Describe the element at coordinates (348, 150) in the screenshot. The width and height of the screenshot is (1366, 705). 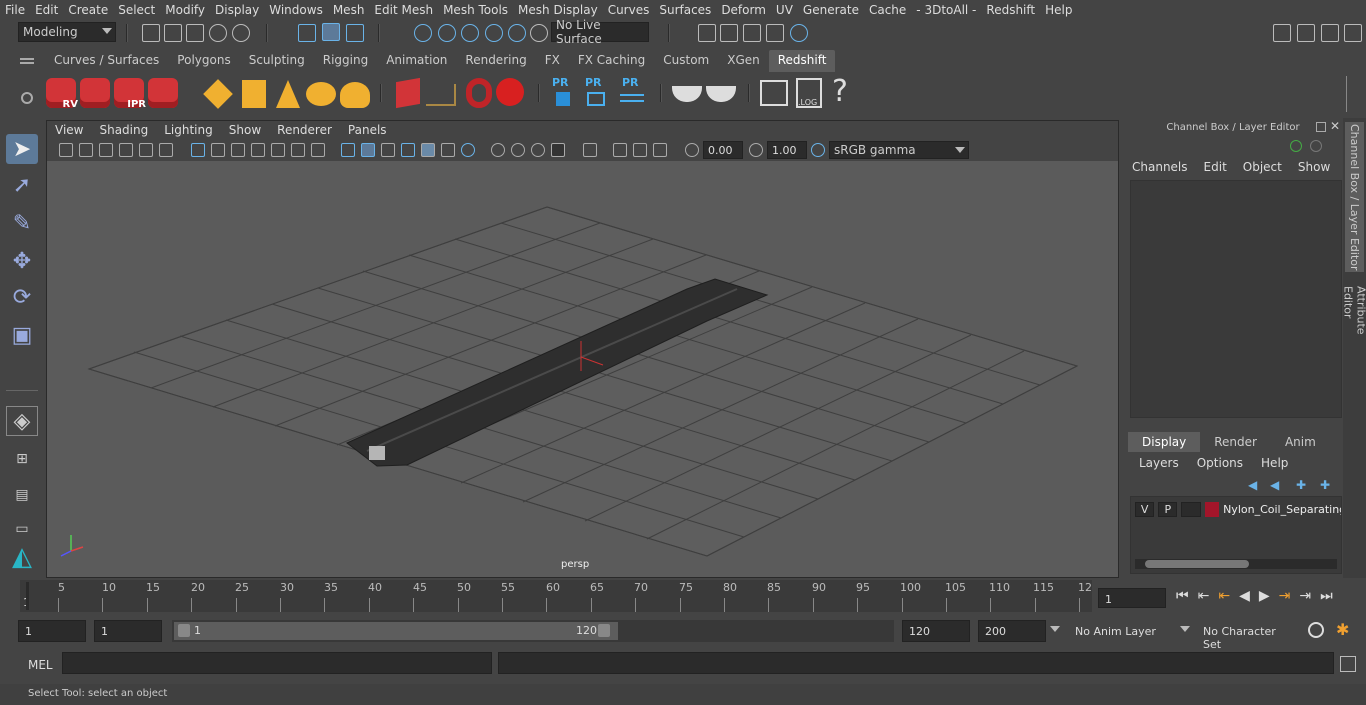
I see `wireframe-icon` at that location.